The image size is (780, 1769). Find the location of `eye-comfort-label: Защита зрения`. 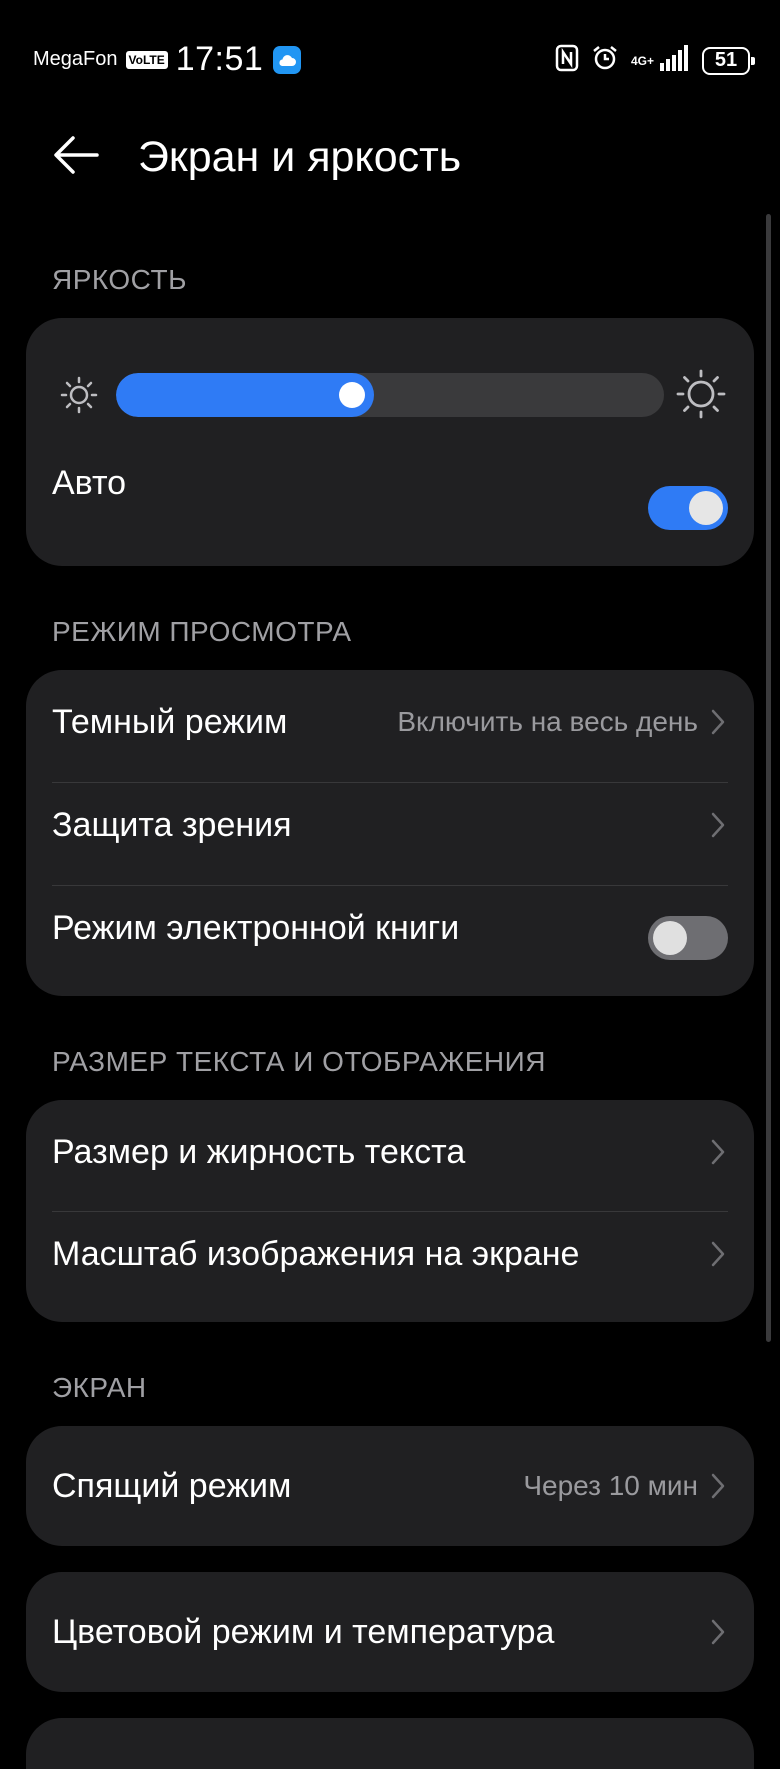

eye-comfort-label: Защита зрения is located at coordinates (172, 824).